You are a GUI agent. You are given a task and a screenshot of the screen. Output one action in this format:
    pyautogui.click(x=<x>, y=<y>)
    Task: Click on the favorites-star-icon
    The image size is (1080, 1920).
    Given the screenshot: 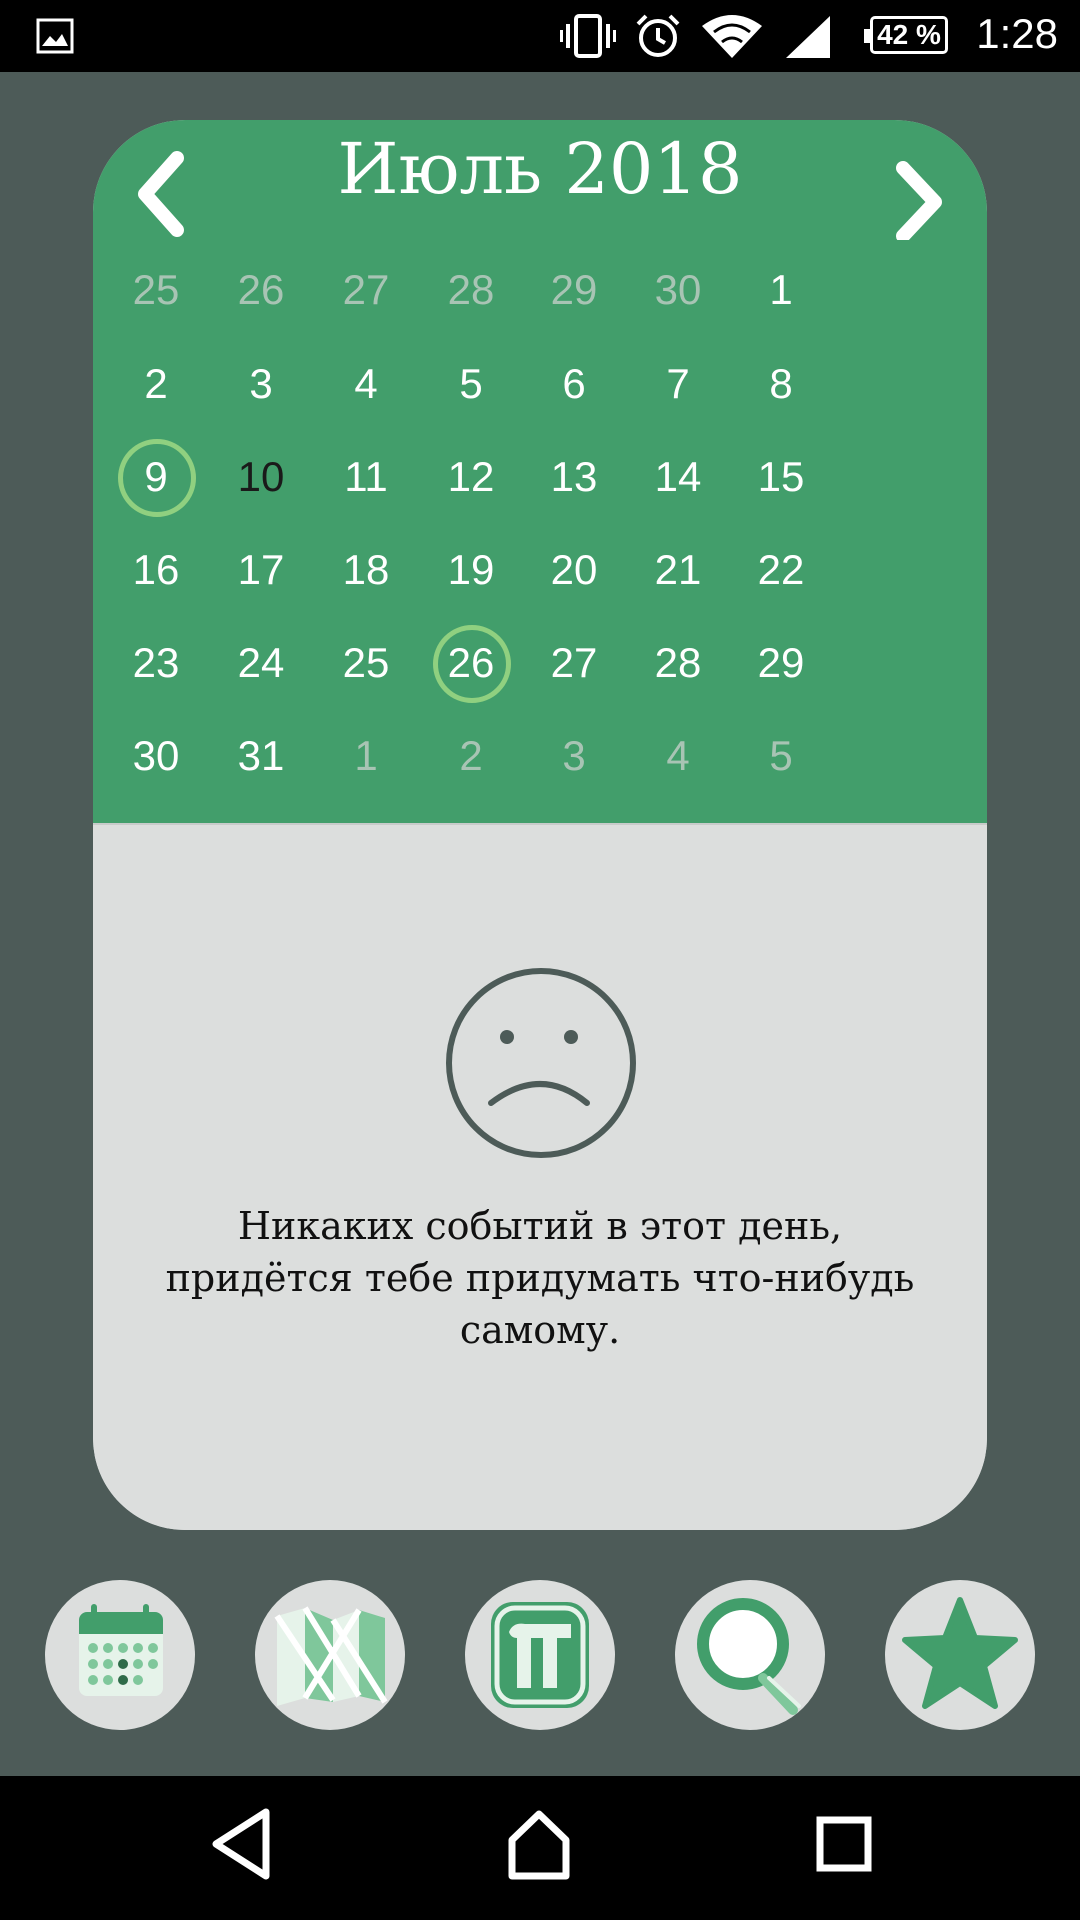 What is the action you would take?
    pyautogui.click(x=960, y=1653)
    